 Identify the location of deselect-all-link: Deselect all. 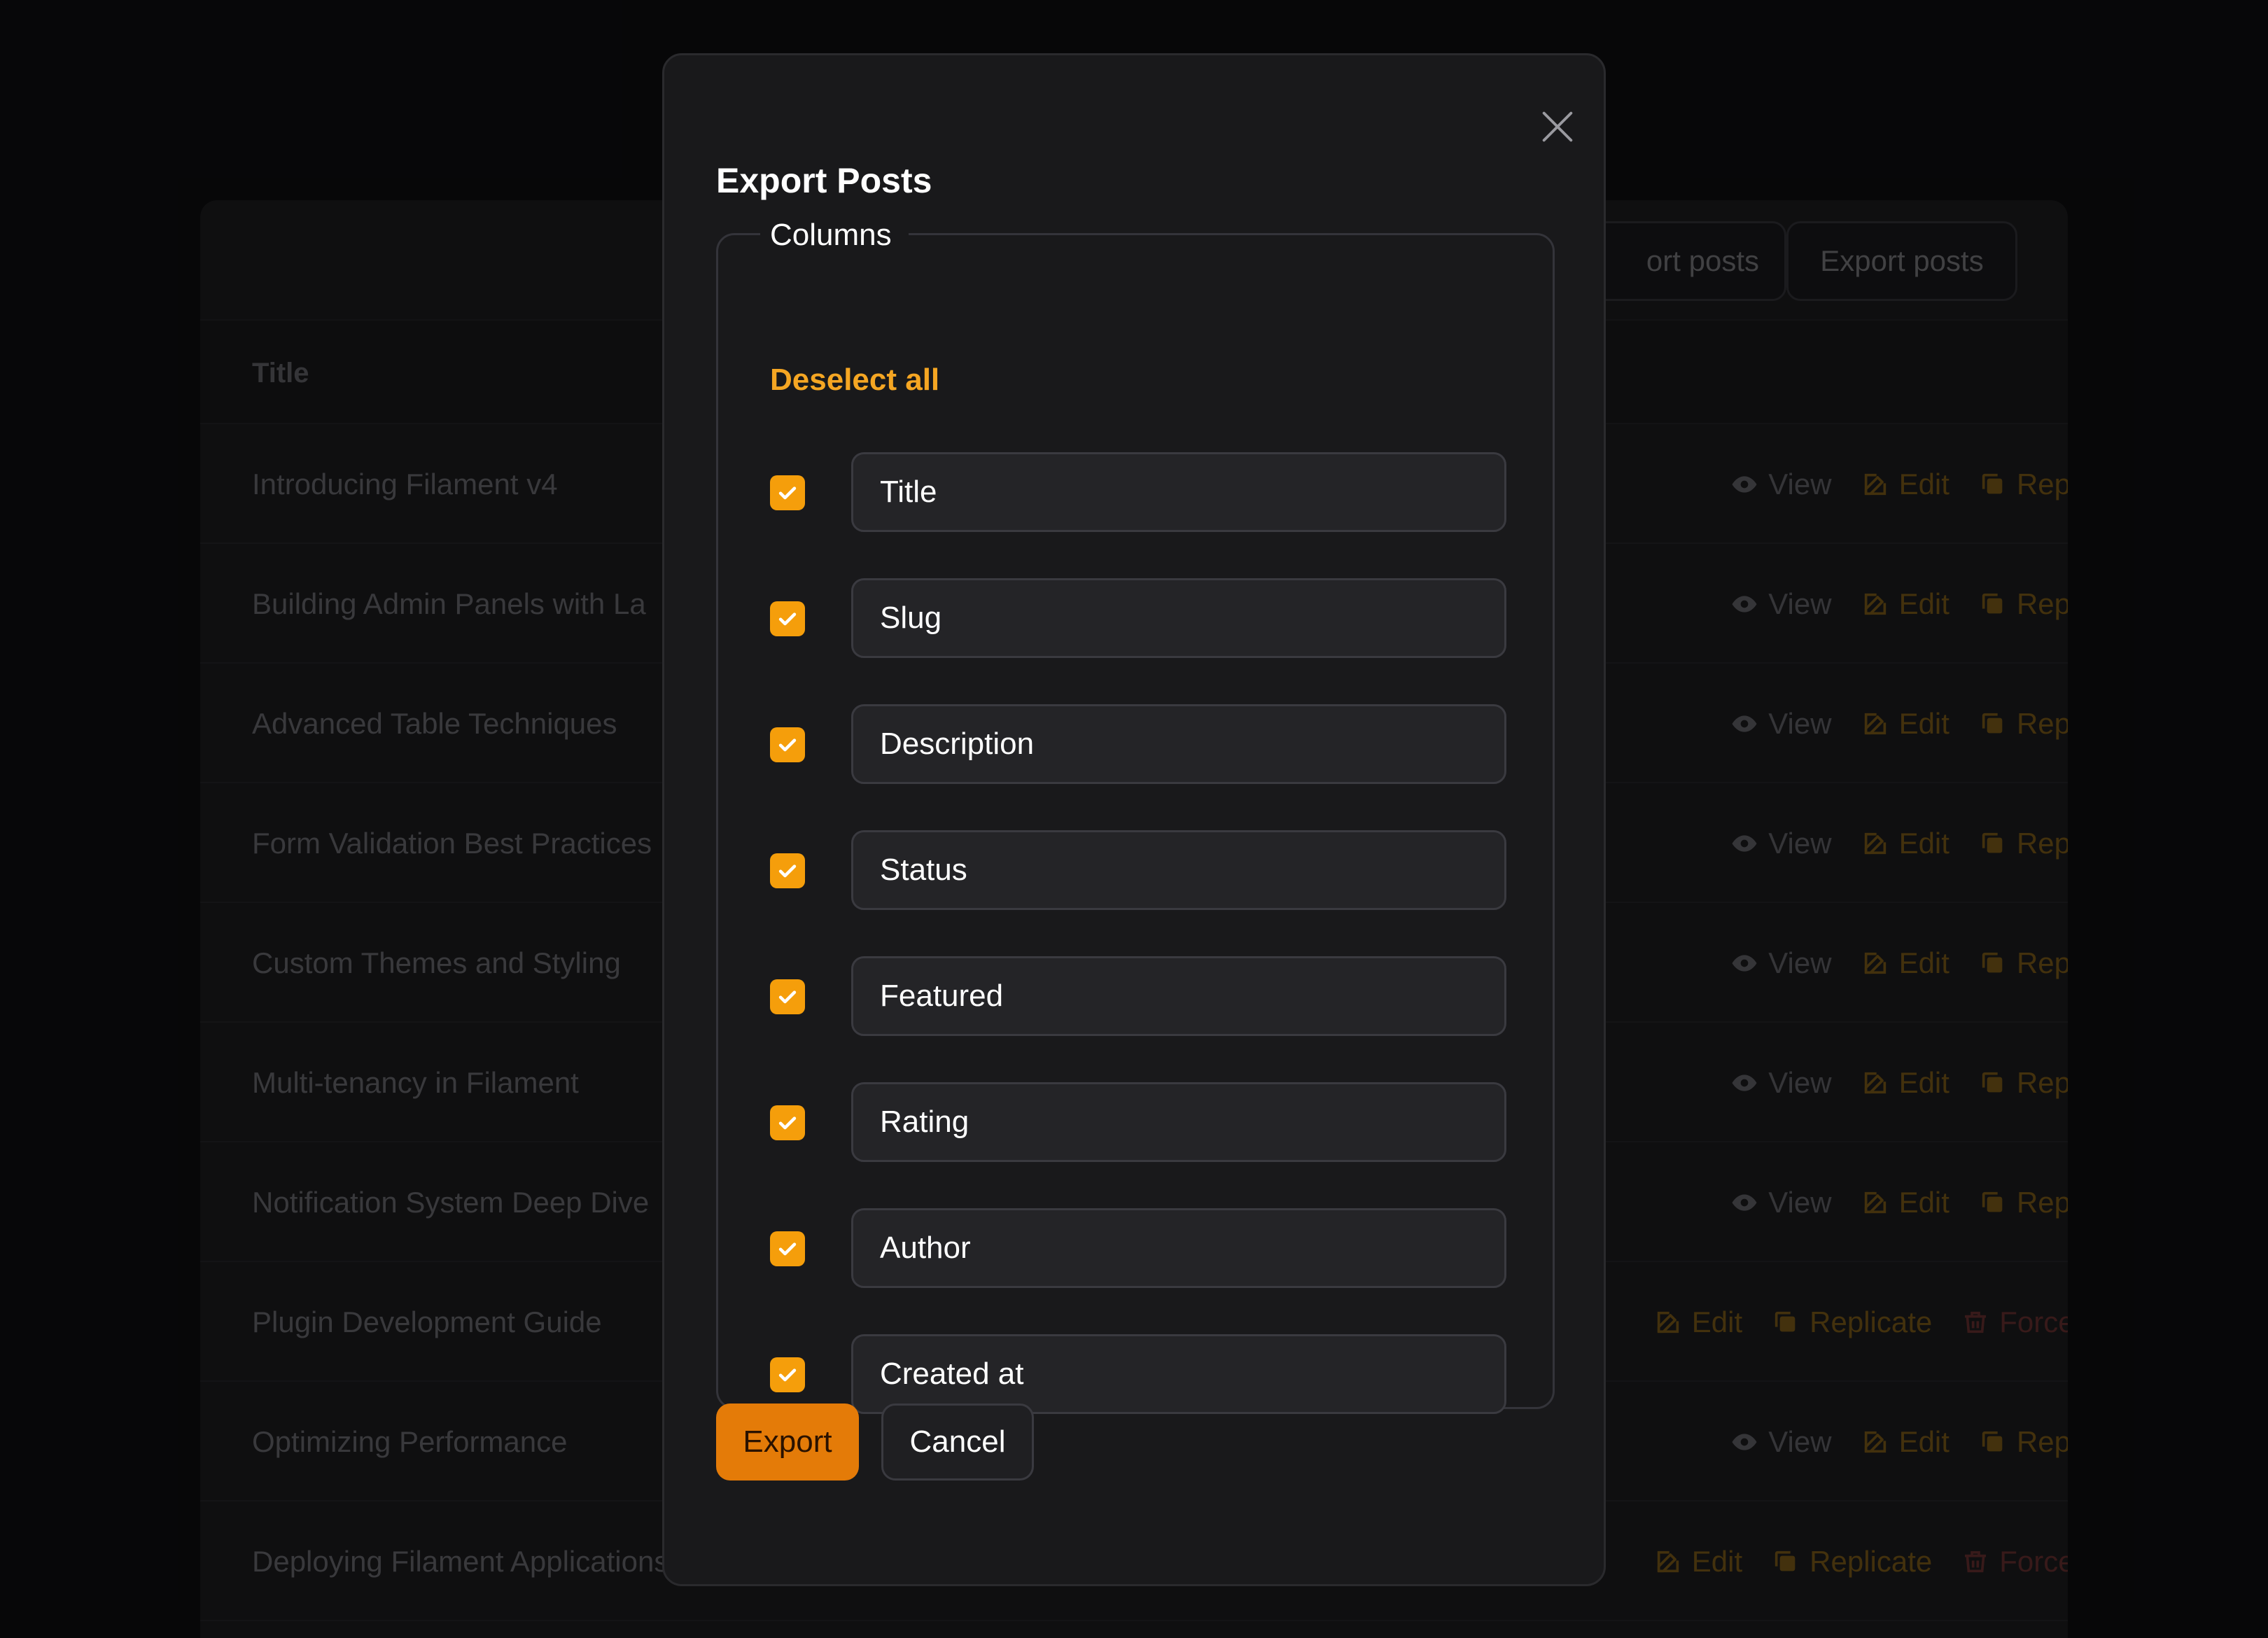
(854, 380).